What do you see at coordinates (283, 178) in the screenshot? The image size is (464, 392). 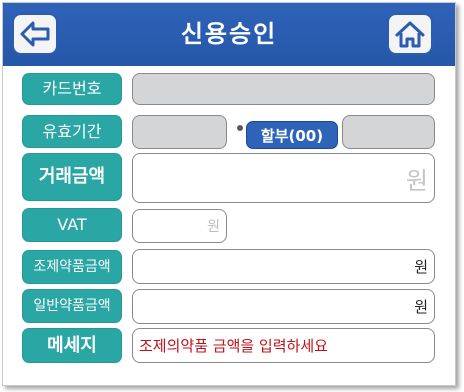 I see `amount-field: 원` at bounding box center [283, 178].